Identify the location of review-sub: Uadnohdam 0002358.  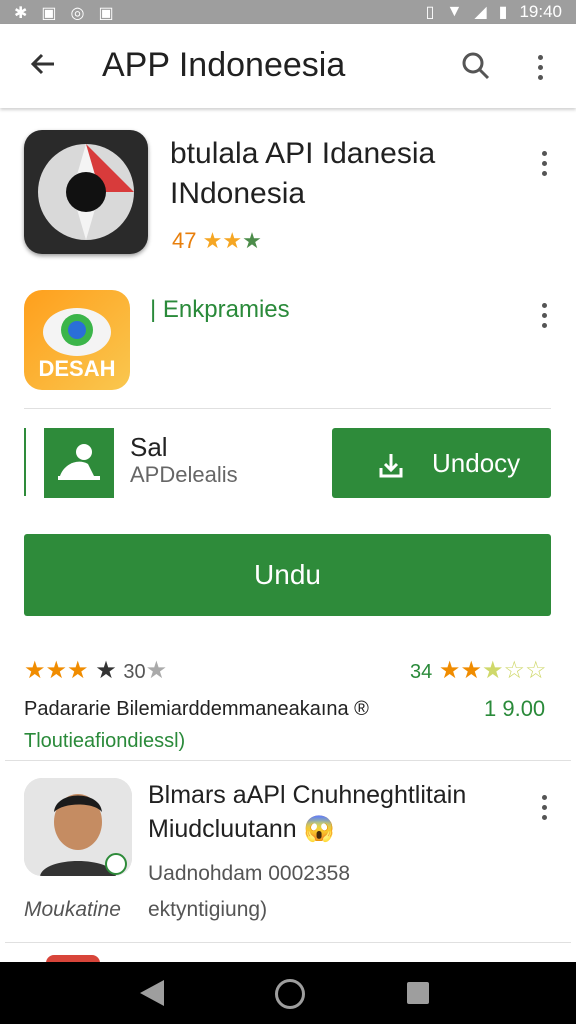
(249, 873).